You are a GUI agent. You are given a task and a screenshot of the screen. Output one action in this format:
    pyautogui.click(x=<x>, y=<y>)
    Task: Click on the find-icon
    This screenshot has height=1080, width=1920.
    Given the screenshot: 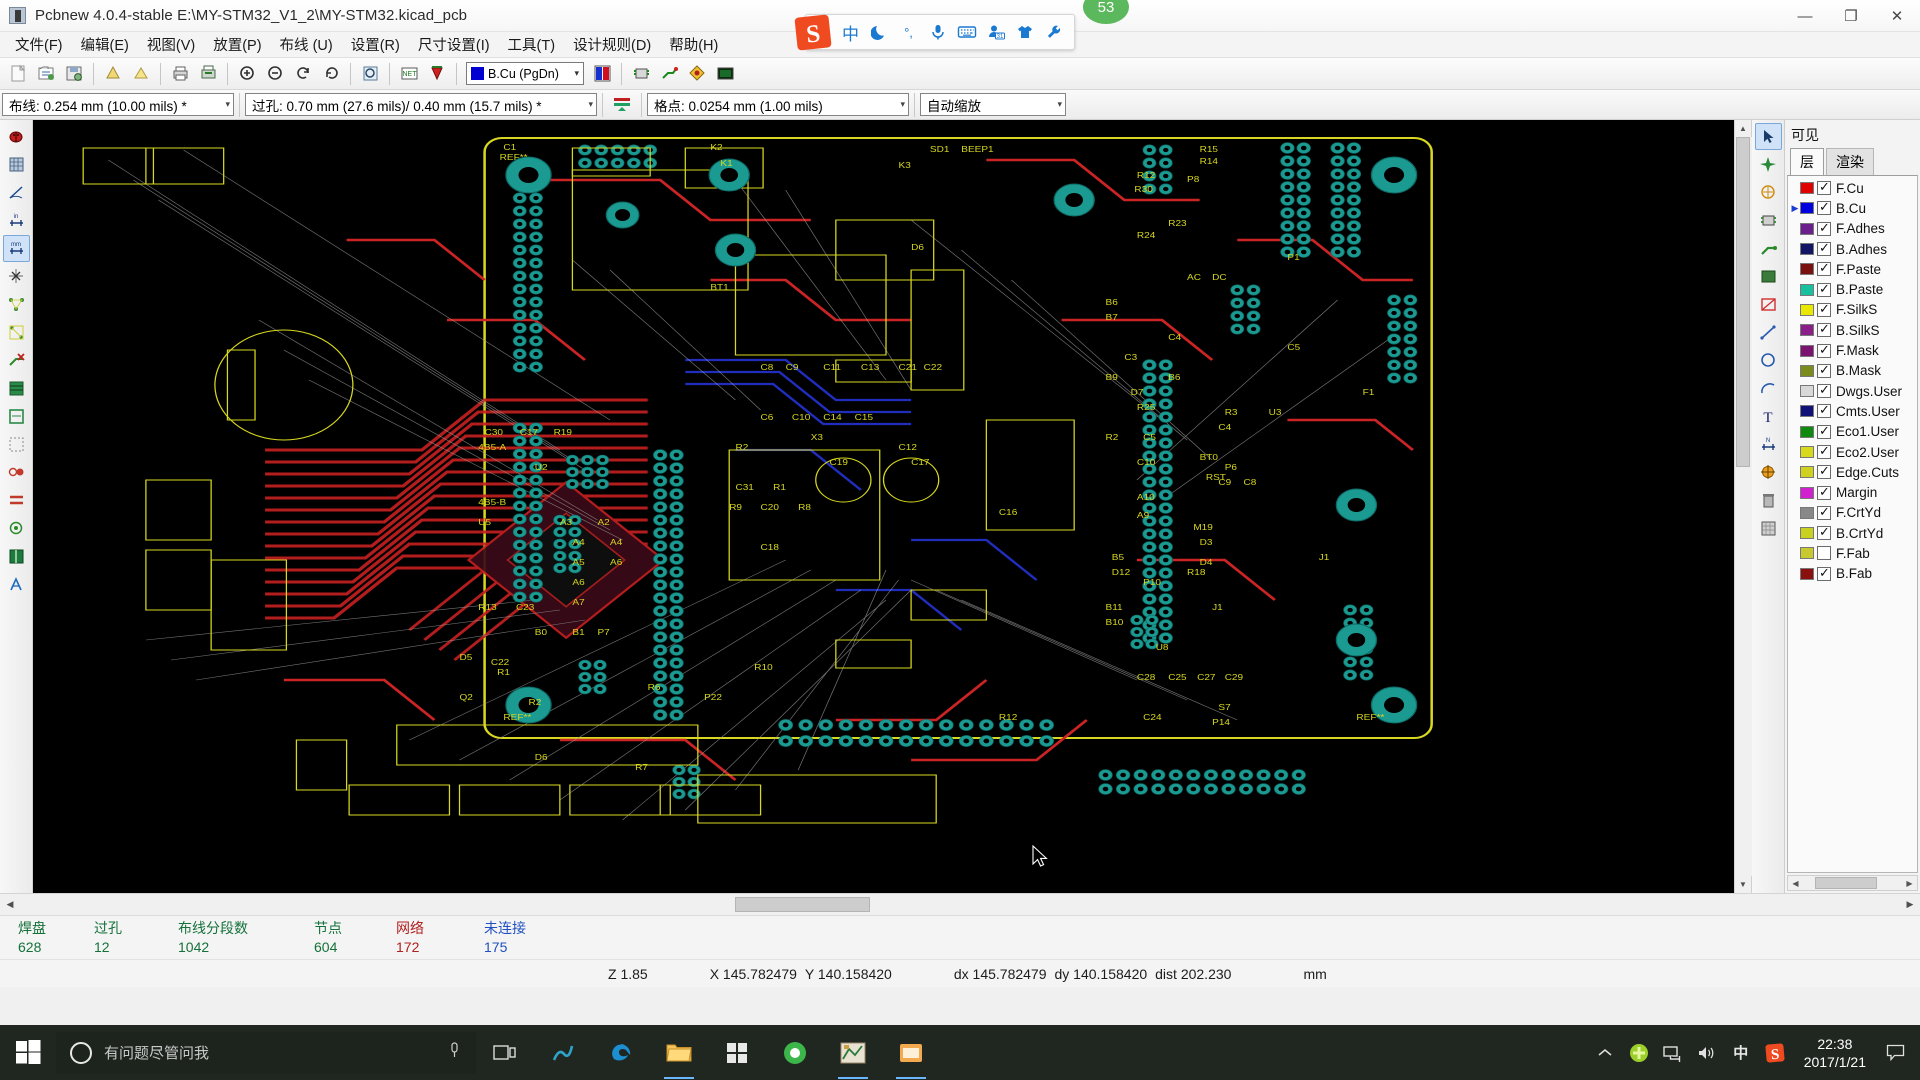 What is the action you would take?
    pyautogui.click(x=370, y=74)
    